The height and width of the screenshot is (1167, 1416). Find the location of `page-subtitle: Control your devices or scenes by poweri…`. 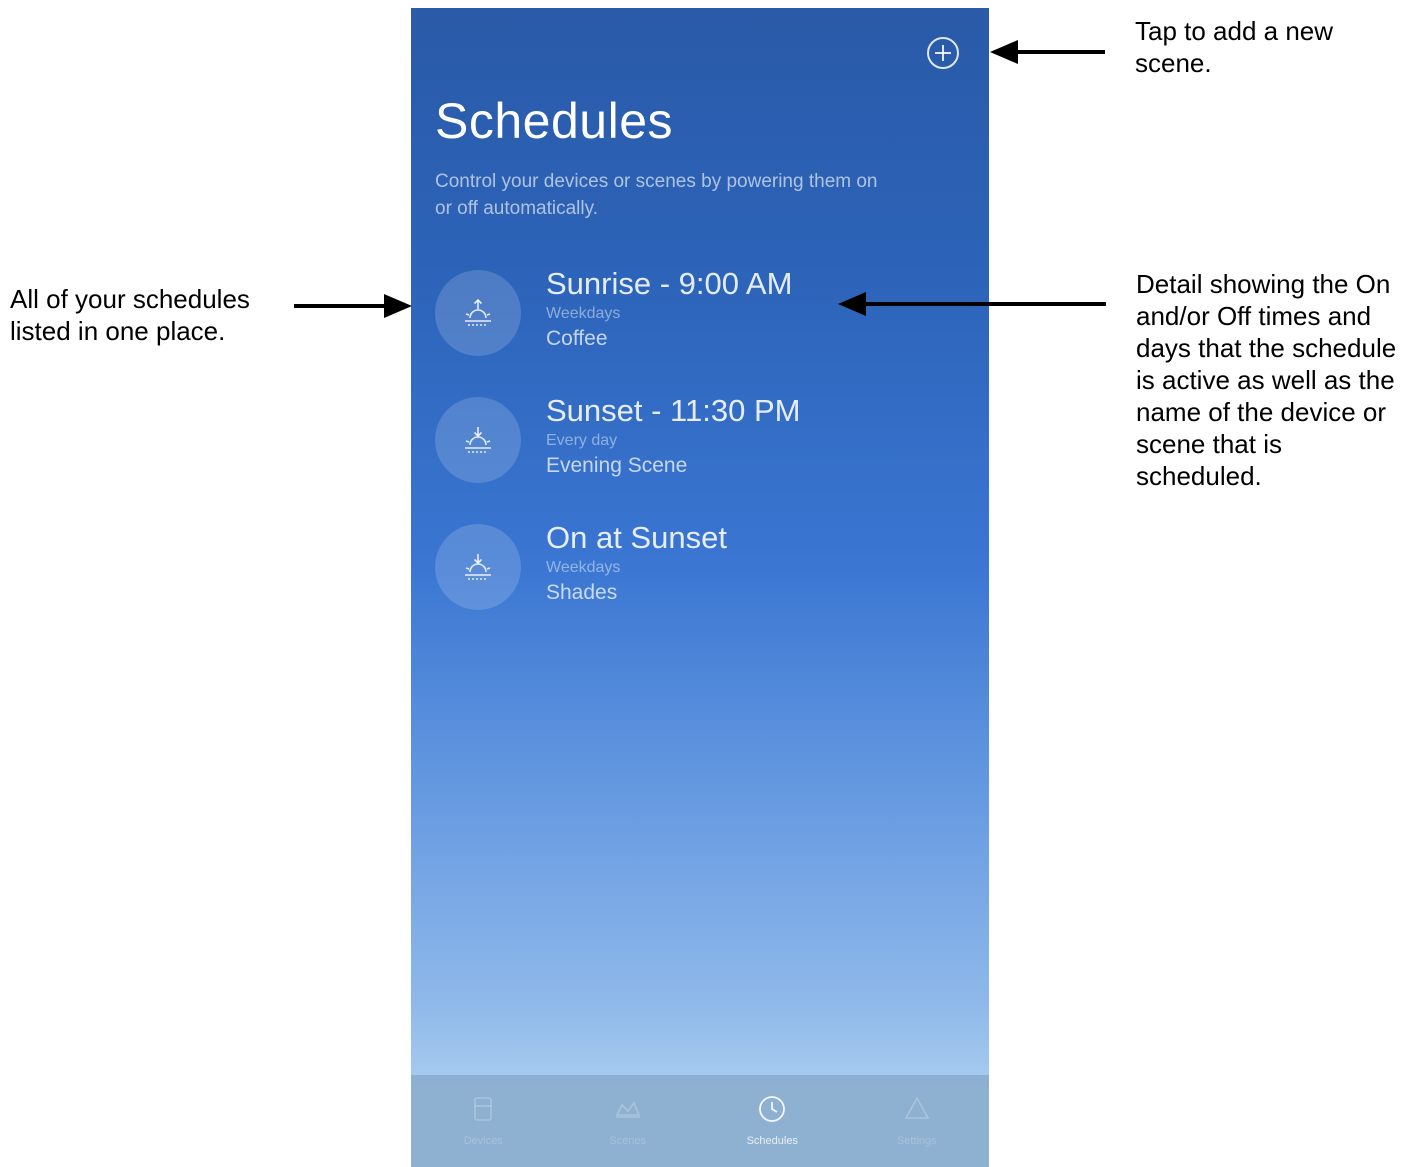

page-subtitle: Control your devices or scenes by poweri… is located at coordinates (656, 195).